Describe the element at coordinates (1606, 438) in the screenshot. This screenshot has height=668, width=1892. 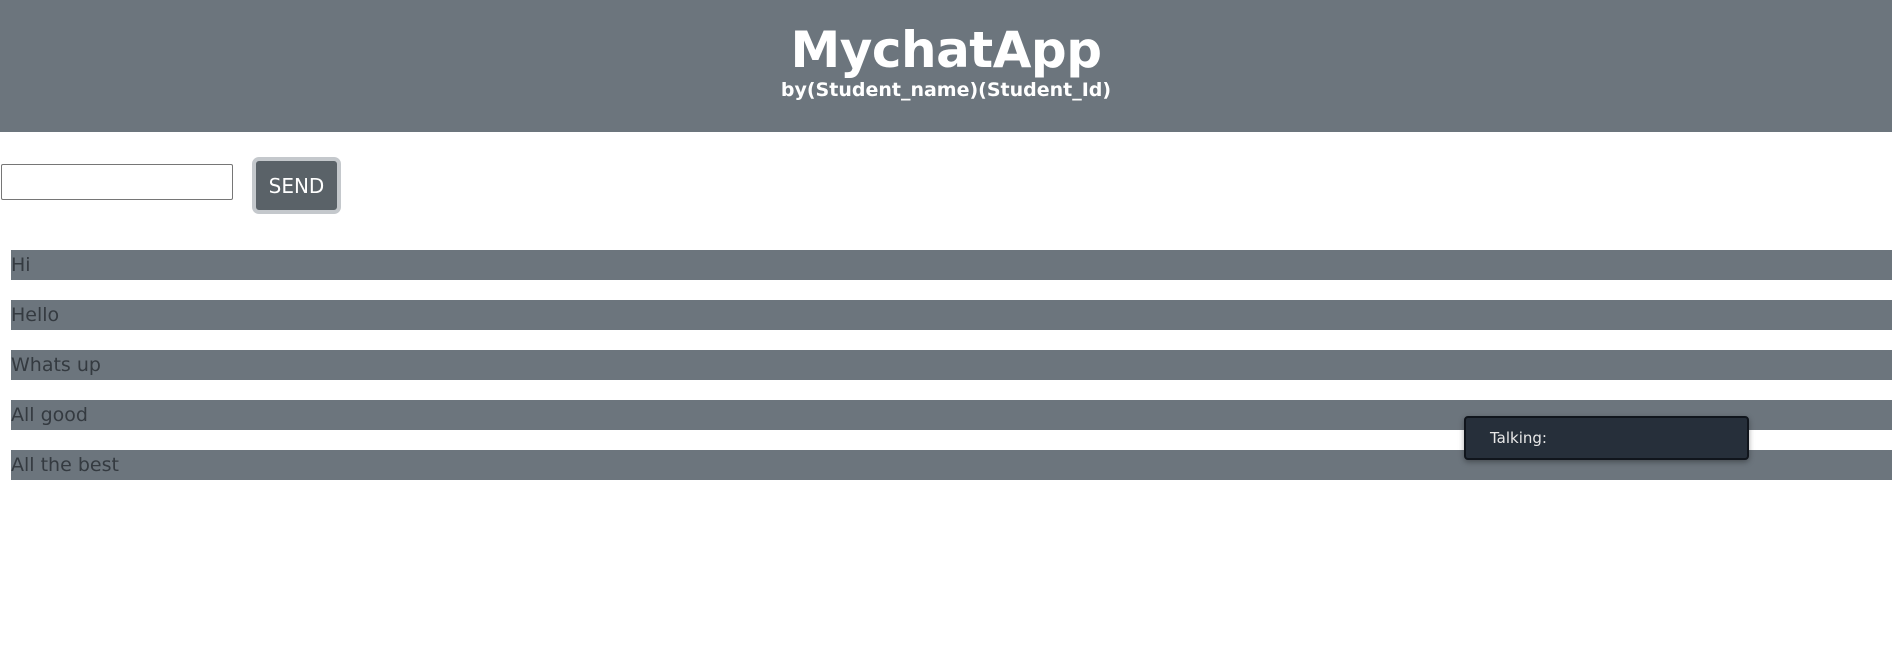
I see `talking-popup: Talking:` at that location.